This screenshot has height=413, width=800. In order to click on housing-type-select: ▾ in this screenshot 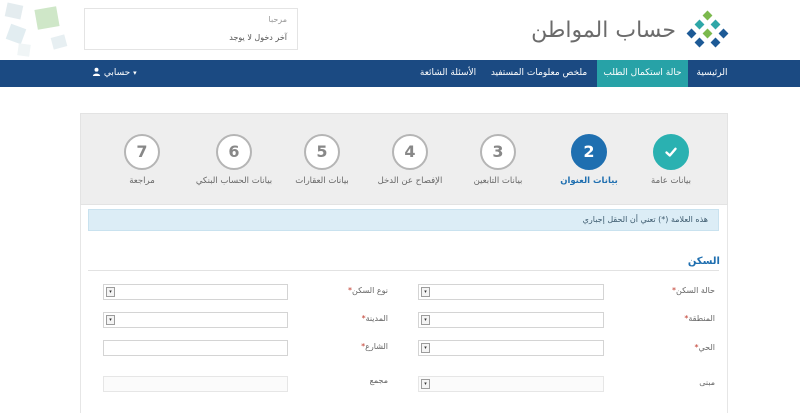, I will do `click(195, 292)`.